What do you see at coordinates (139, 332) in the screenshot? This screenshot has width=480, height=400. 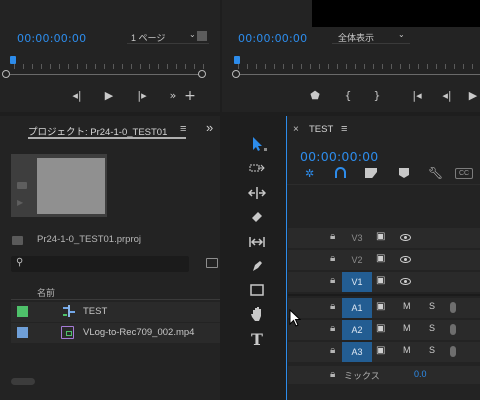 I see `item-name: VLog-to-Rec709_002.mp4` at bounding box center [139, 332].